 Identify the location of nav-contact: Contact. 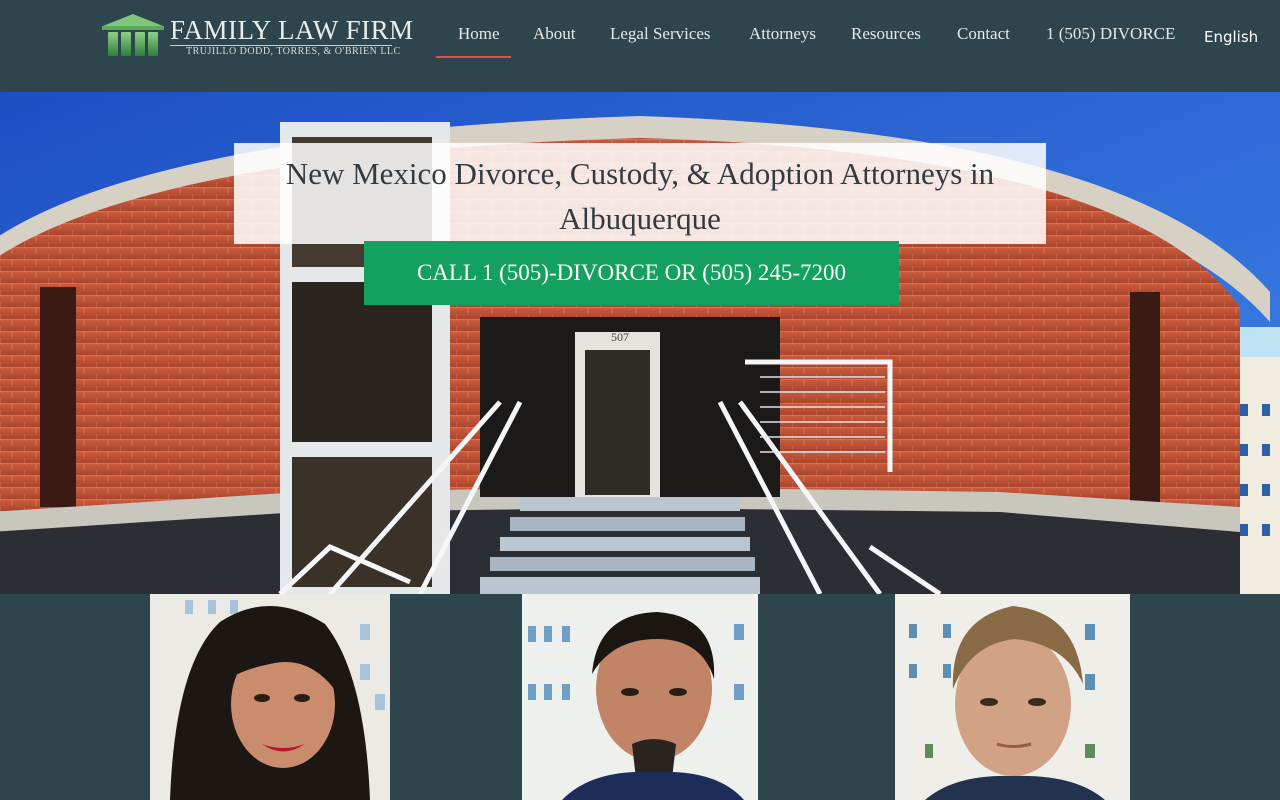
(983, 34).